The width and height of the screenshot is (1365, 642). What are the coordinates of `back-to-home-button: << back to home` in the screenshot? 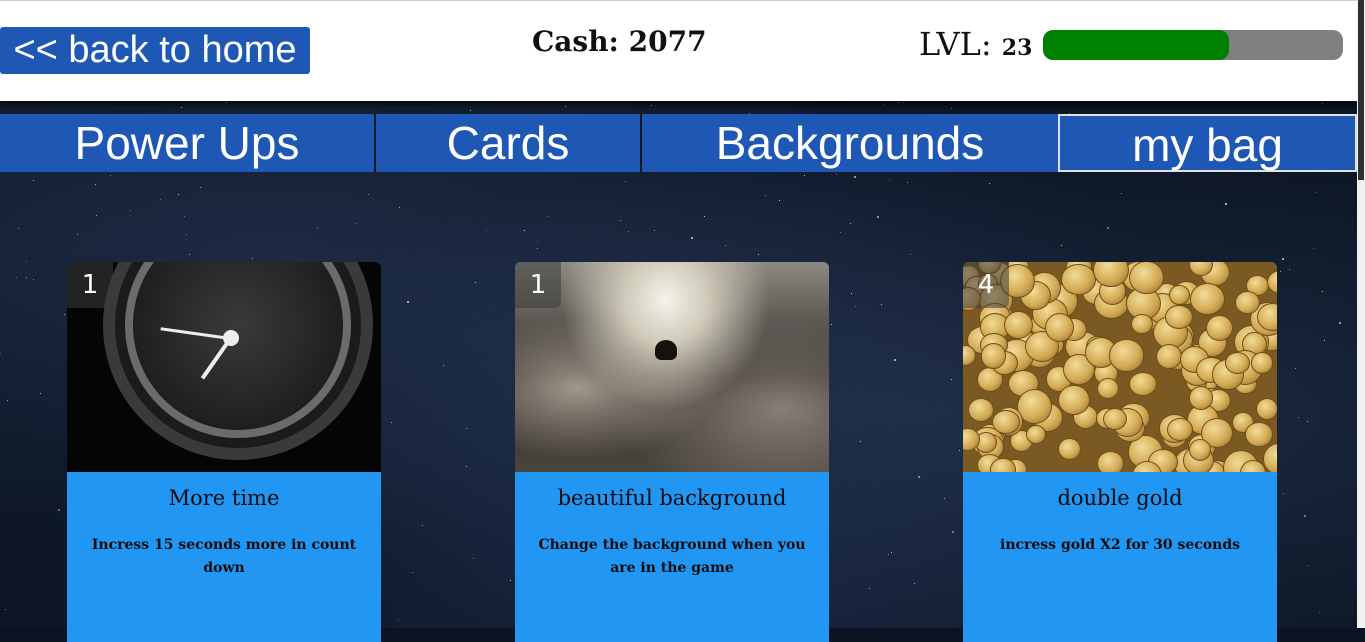 It's located at (155, 50).